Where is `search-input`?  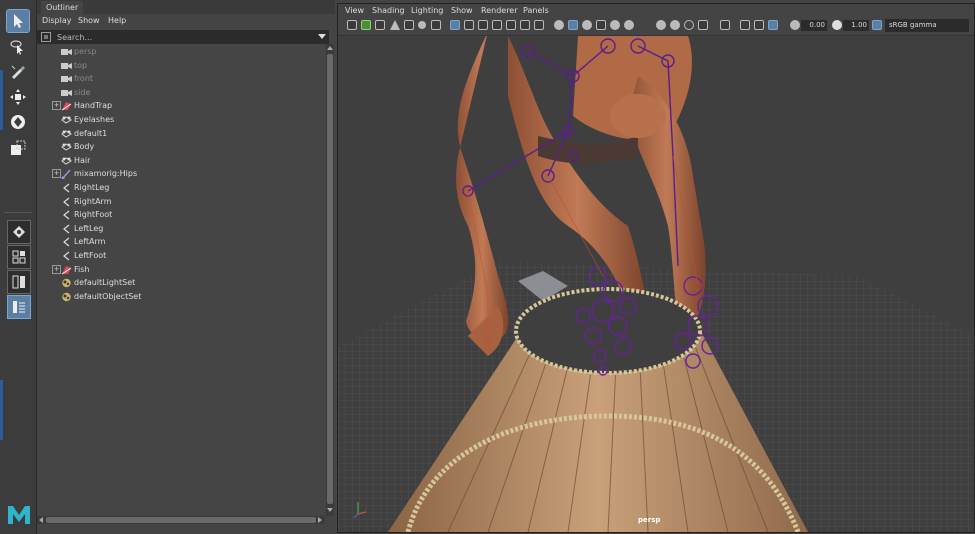
search-input is located at coordinates (182, 37).